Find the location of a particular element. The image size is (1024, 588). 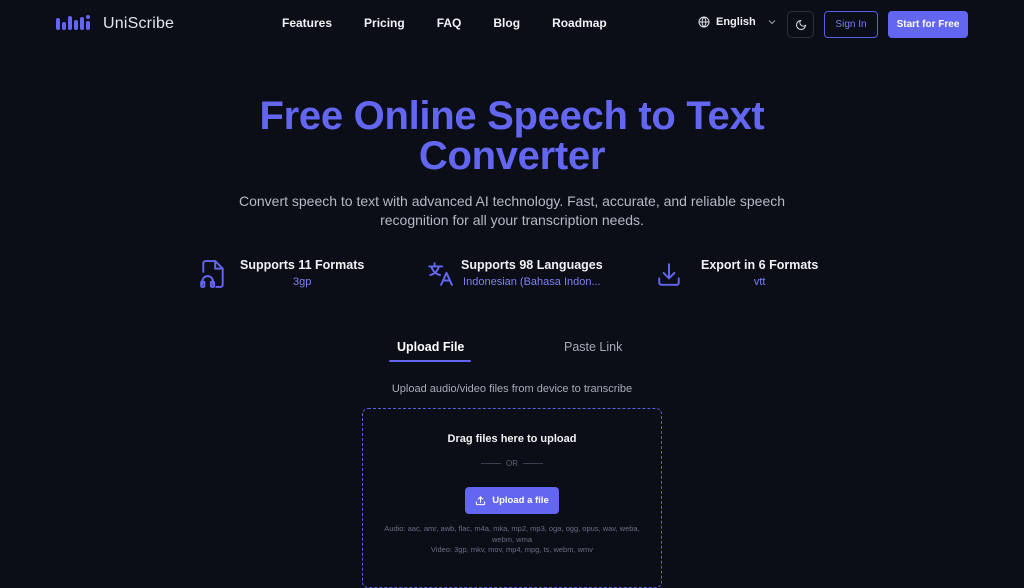

brand-logo: UniScribe is located at coordinates (115, 24).